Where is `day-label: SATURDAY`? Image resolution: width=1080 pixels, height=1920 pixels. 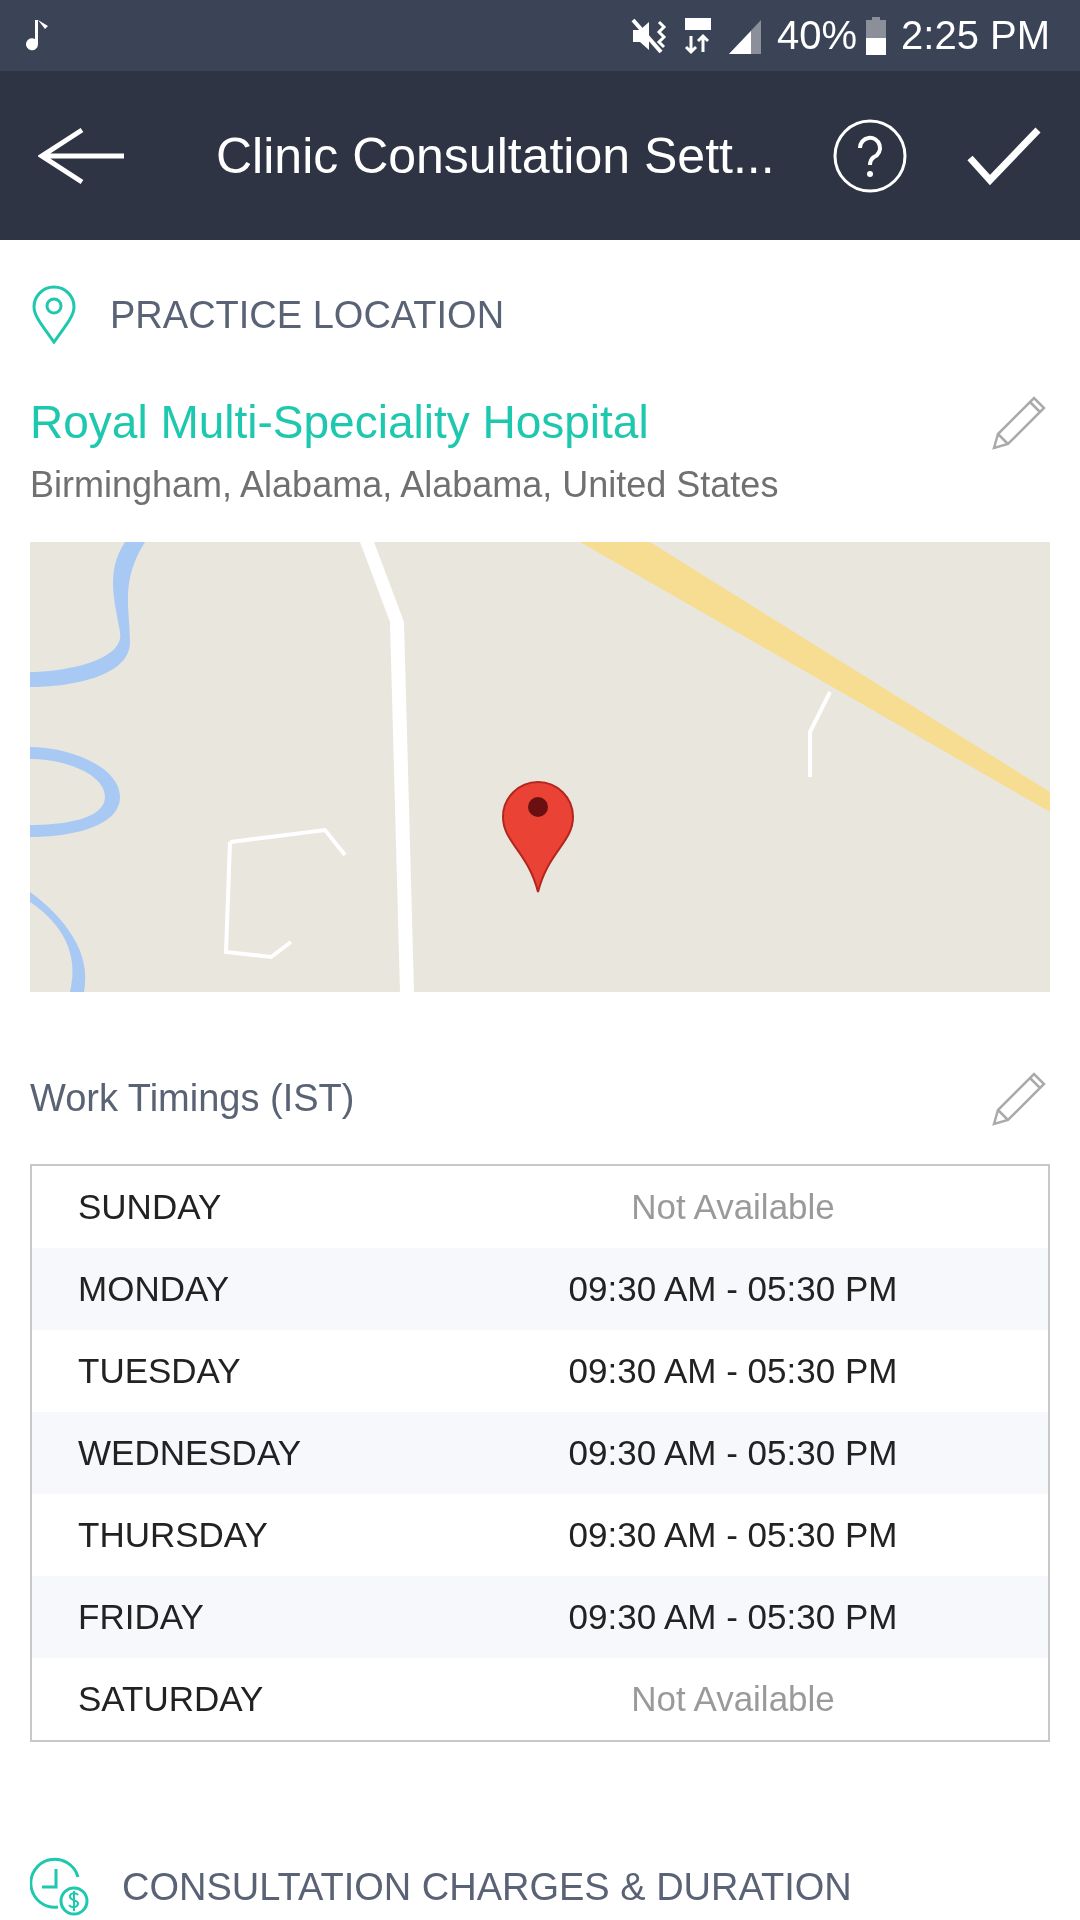
day-label: SATURDAY is located at coordinates (171, 1699).